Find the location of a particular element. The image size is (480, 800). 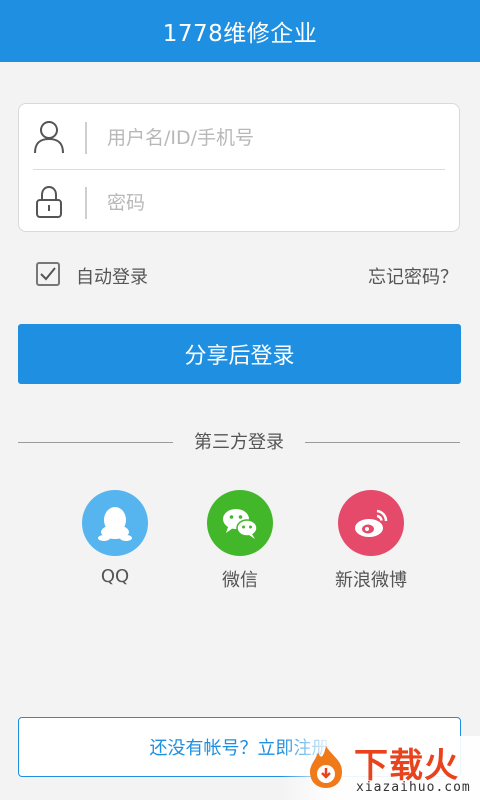

qq-login-button: QQ is located at coordinates (115, 538).